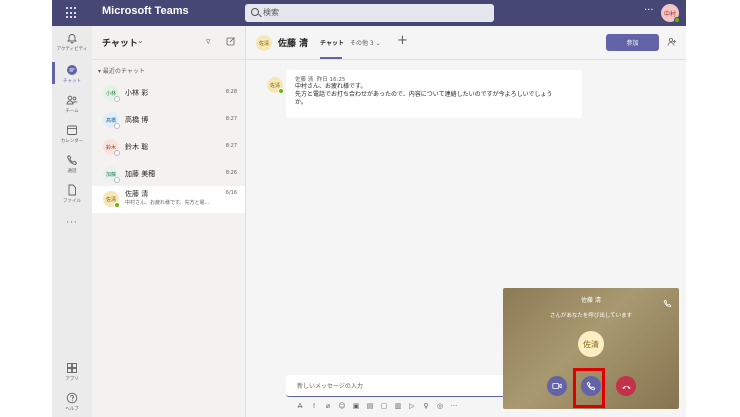  Describe the element at coordinates (72, 70) in the screenshot. I see `chat-icon` at that location.